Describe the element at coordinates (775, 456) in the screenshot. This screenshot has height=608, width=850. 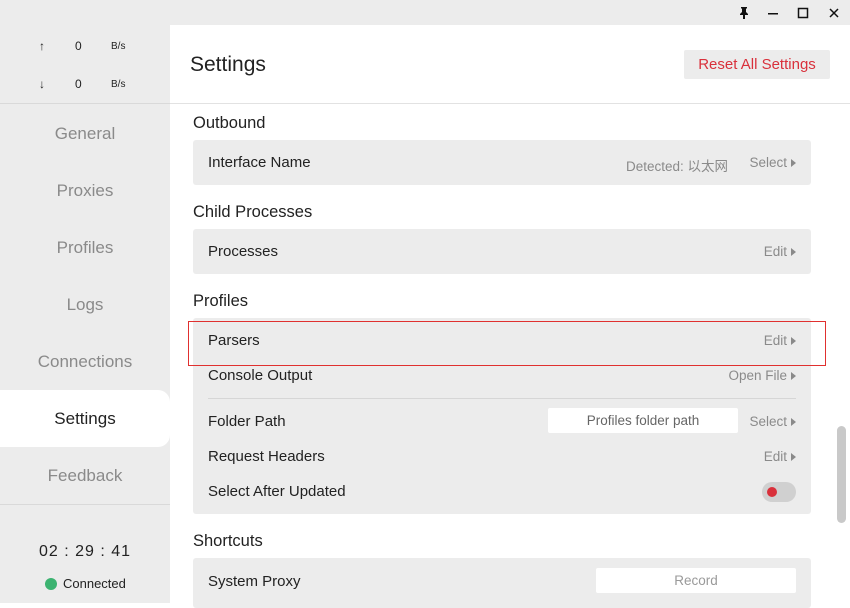
I see `request-headers-edit-label: Edit` at that location.